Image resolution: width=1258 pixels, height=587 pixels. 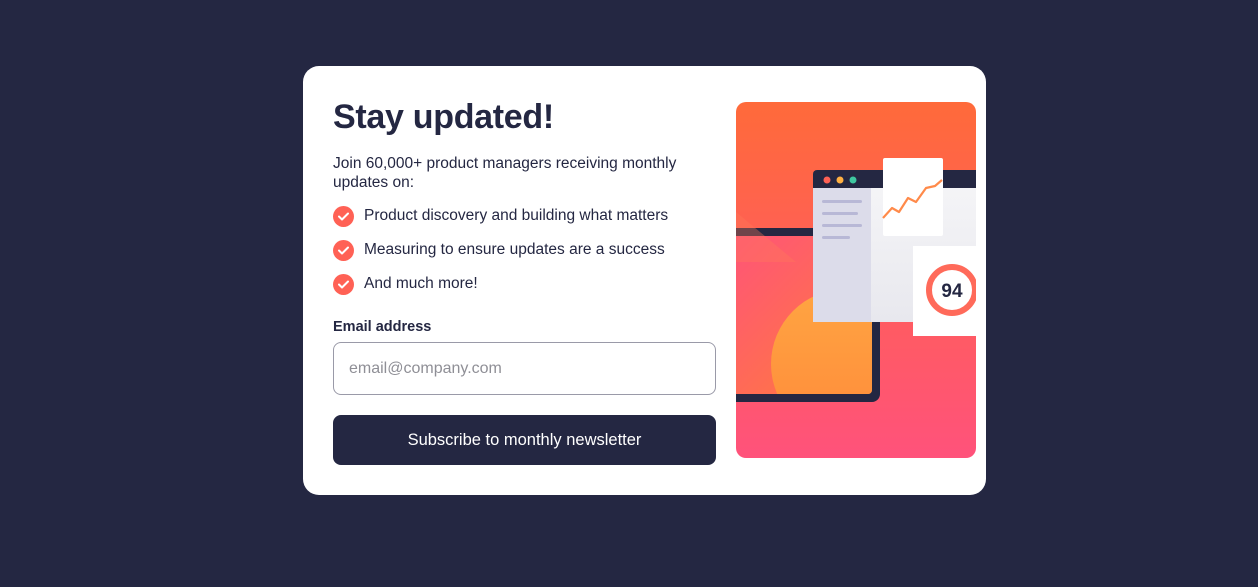 I want to click on score-text: 94, so click(x=952, y=291).